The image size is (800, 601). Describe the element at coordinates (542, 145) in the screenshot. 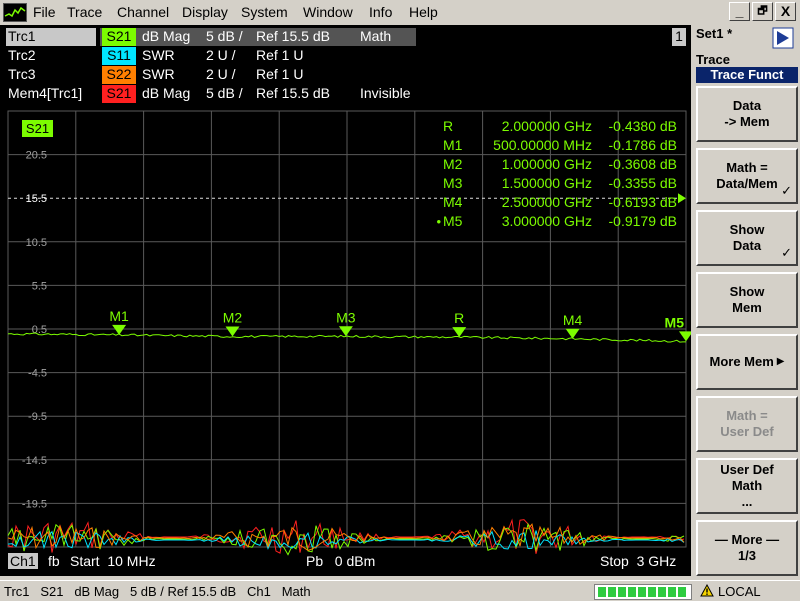

I see `marker-info-freq: 500.00000 MHz` at that location.